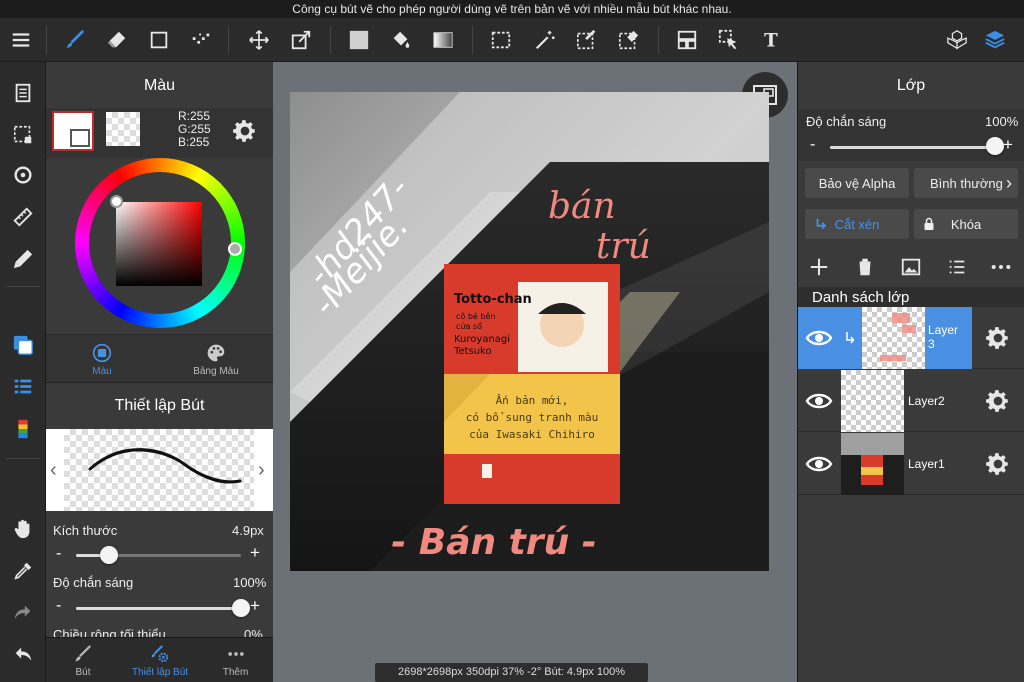 The image size is (1024, 682). What do you see at coordinates (482, 339) in the screenshot?
I see `book-author: Kuroyanagi` at bounding box center [482, 339].